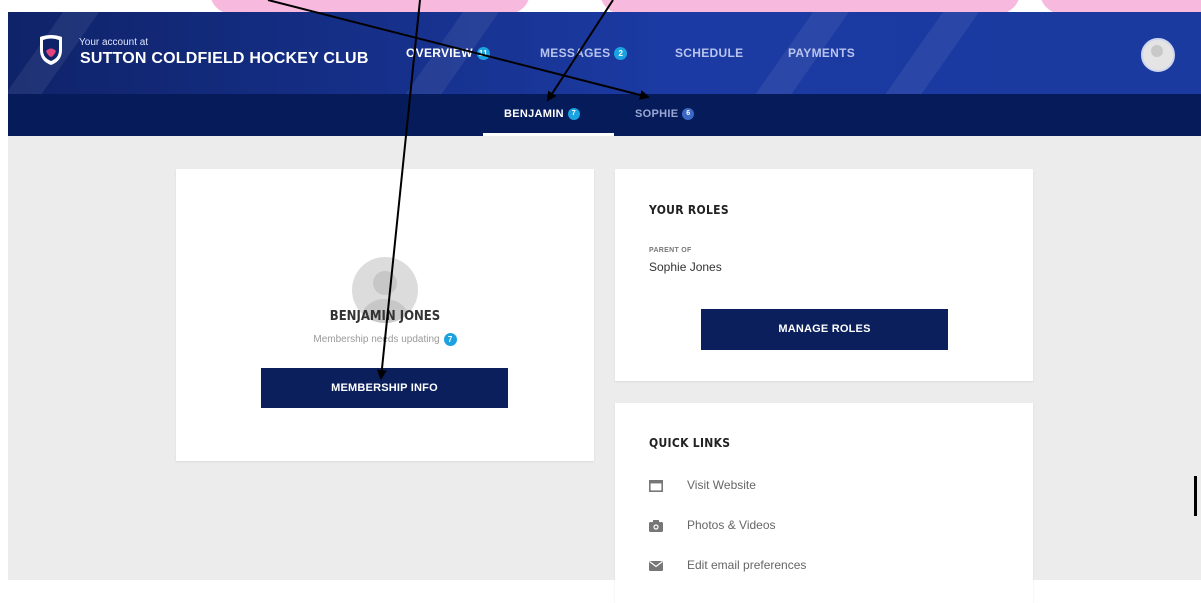  What do you see at coordinates (534, 114) in the screenshot?
I see `subtab-benjamin-label: BENJAMIN` at bounding box center [534, 114].